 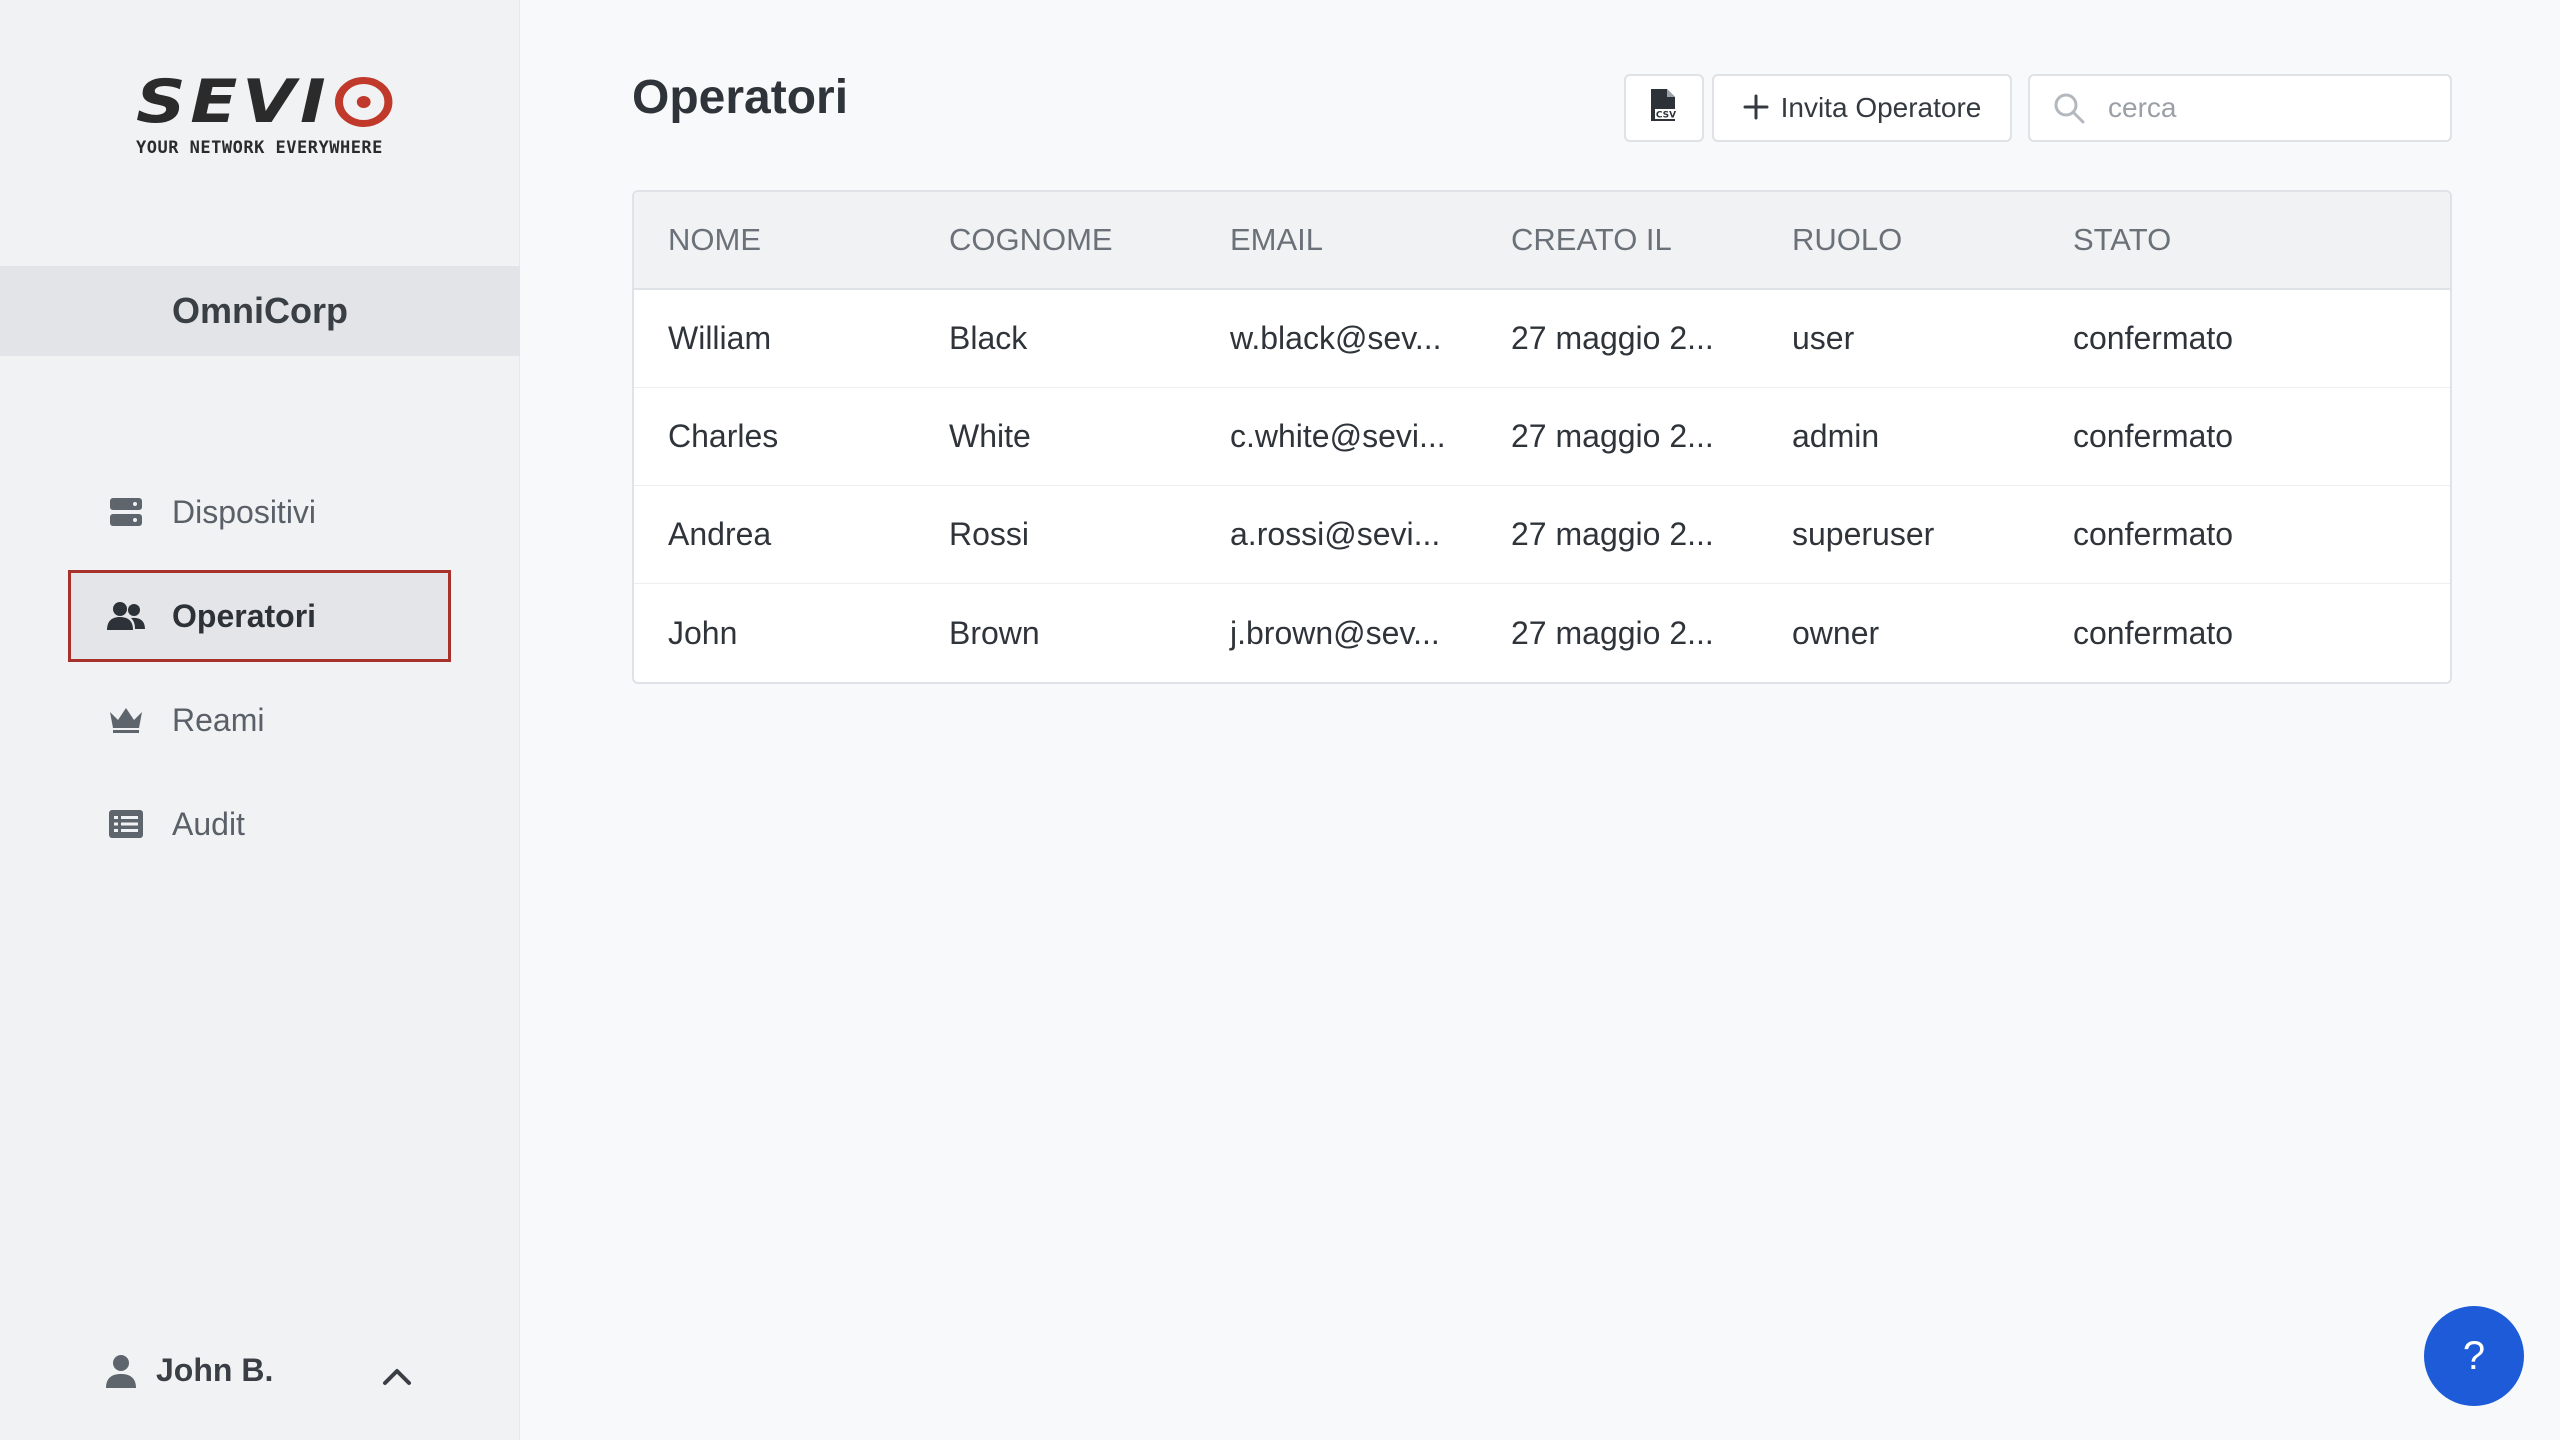 What do you see at coordinates (989, 534) in the screenshot?
I see `cell-cognome: Rossi` at bounding box center [989, 534].